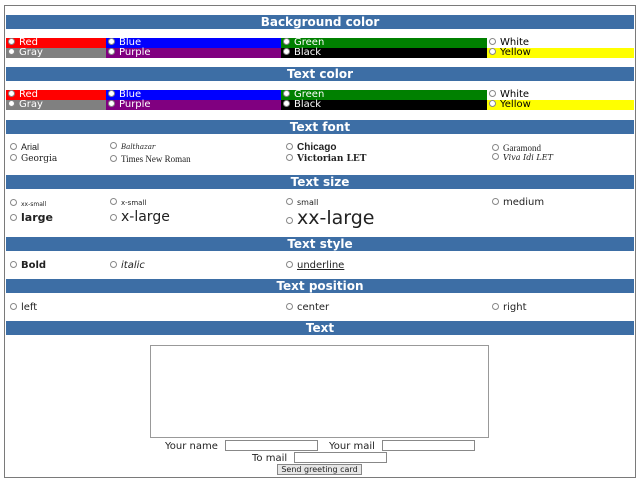  Describe the element at coordinates (301, 202) in the screenshot. I see `size-small-option: small` at that location.